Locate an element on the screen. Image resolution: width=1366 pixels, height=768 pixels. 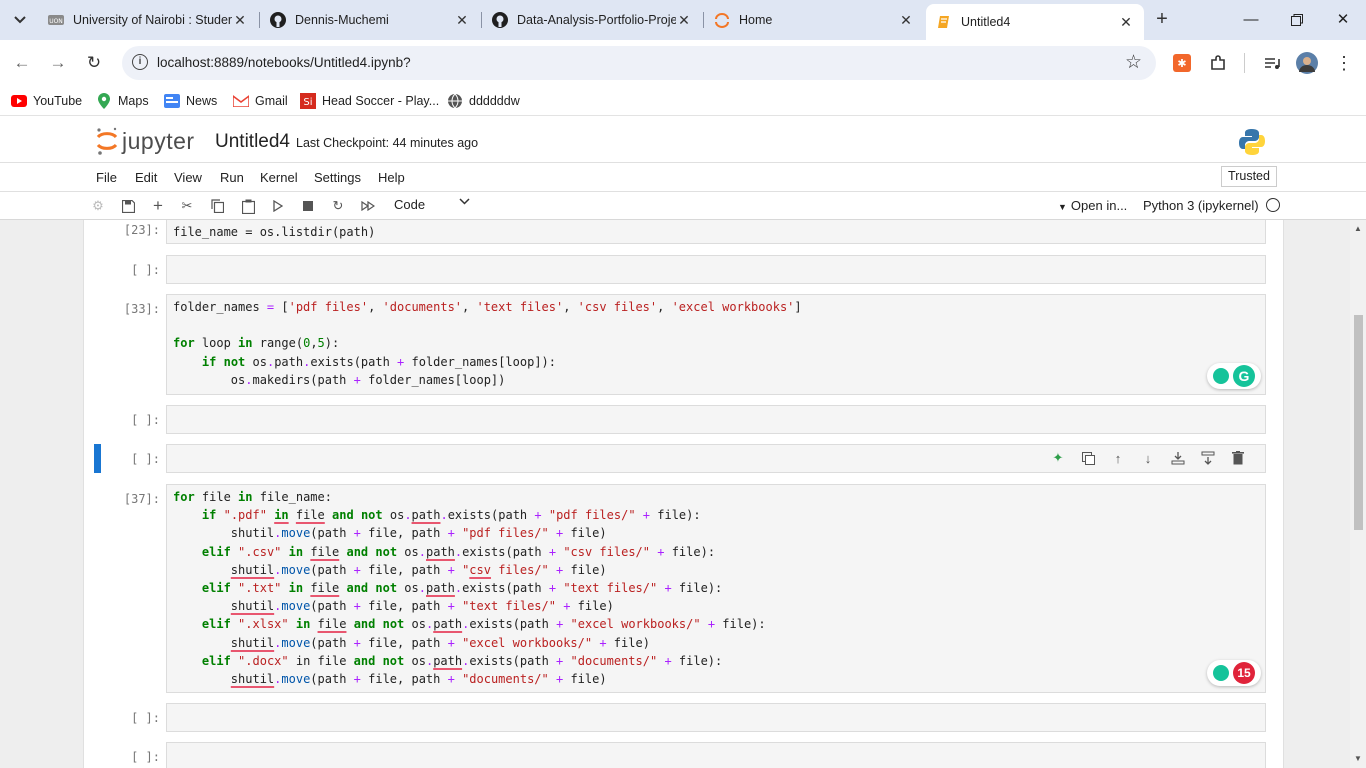
bookmark-youtube: YouTube is located at coordinates (46, 101).